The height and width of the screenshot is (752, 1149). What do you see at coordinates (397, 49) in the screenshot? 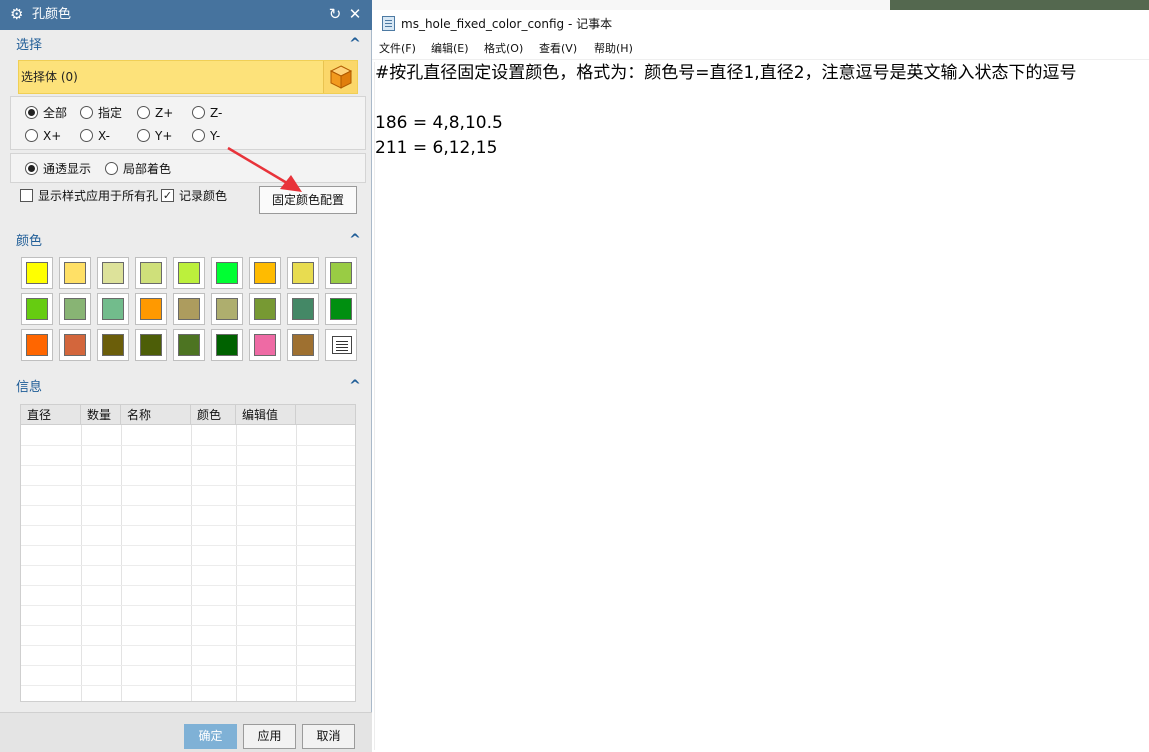
I see `menu-file: 文件(F)` at bounding box center [397, 49].